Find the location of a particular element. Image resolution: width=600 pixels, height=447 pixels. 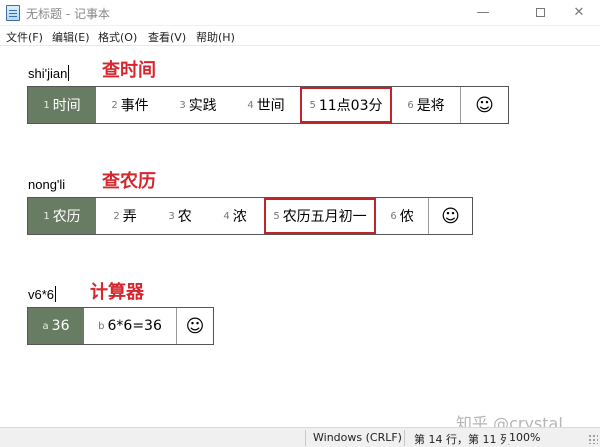

typed-pinyin-text: nong'li is located at coordinates (47, 184).